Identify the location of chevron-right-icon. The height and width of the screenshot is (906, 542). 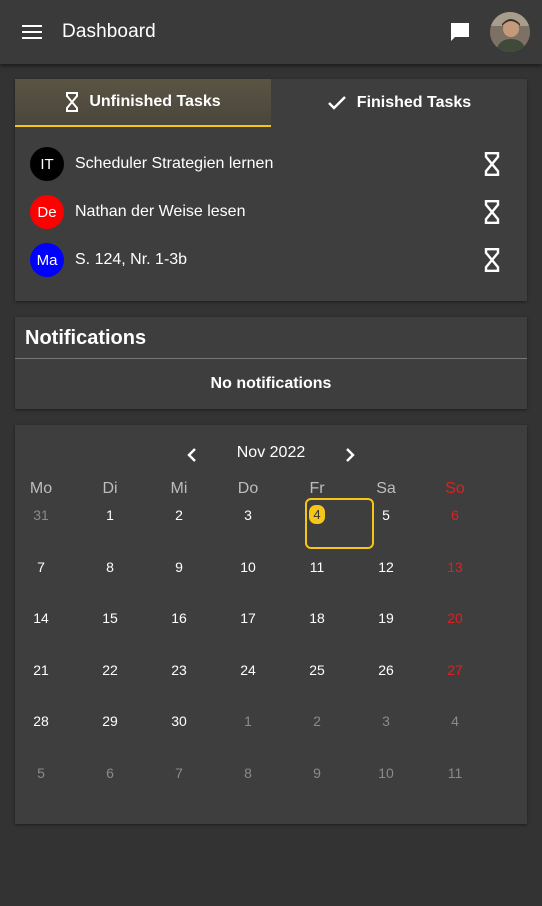
(350, 455).